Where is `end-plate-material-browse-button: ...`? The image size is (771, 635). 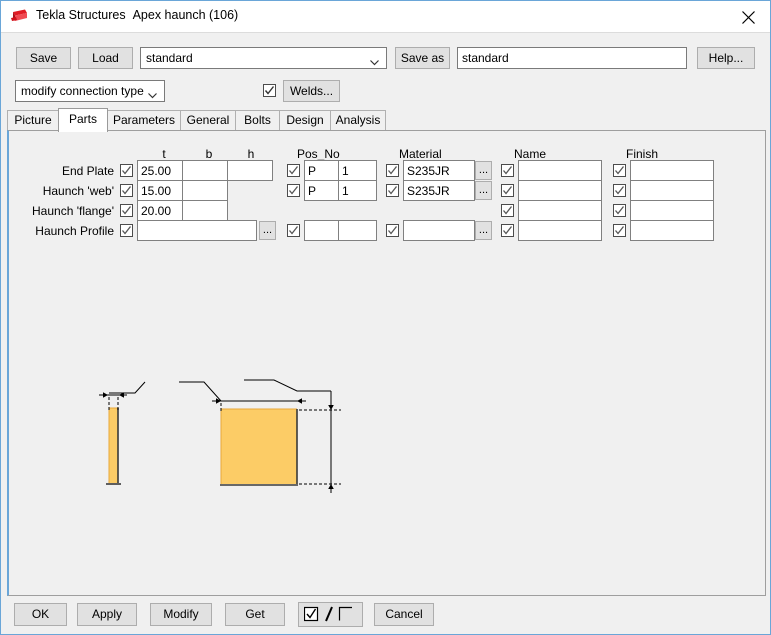 end-plate-material-browse-button: ... is located at coordinates (483, 170).